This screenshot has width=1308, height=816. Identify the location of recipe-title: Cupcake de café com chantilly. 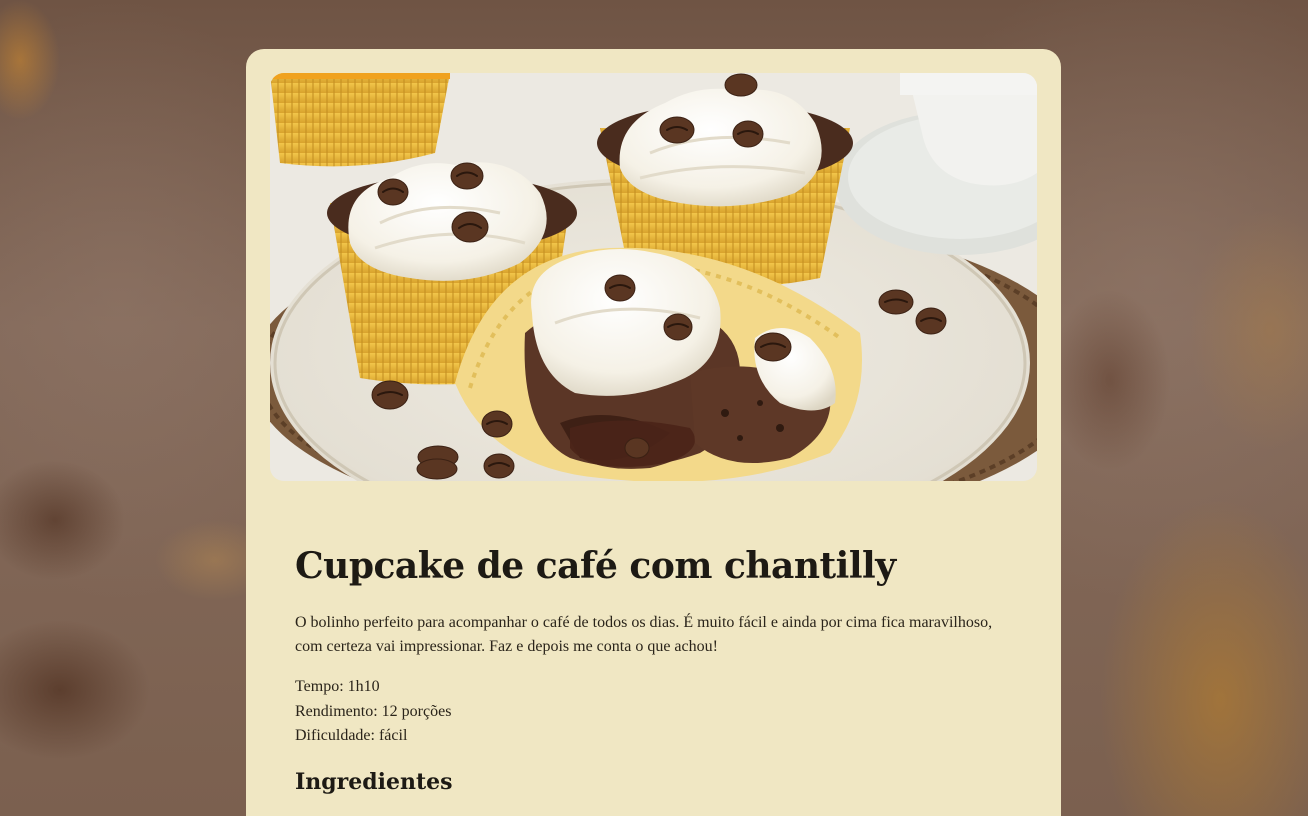
(595, 566).